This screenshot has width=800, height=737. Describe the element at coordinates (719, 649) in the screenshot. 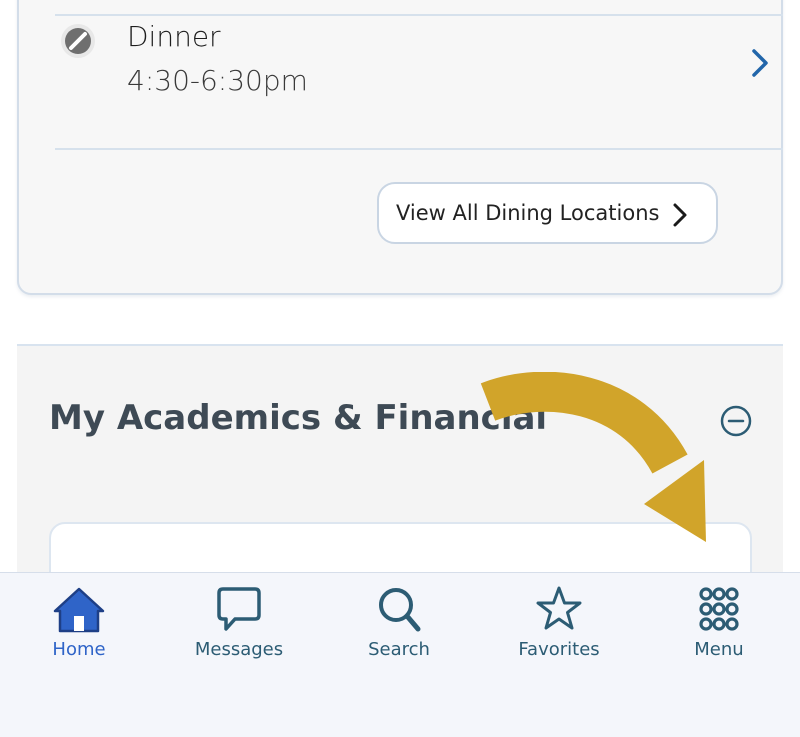

I see `tab-label: Menu` at that location.